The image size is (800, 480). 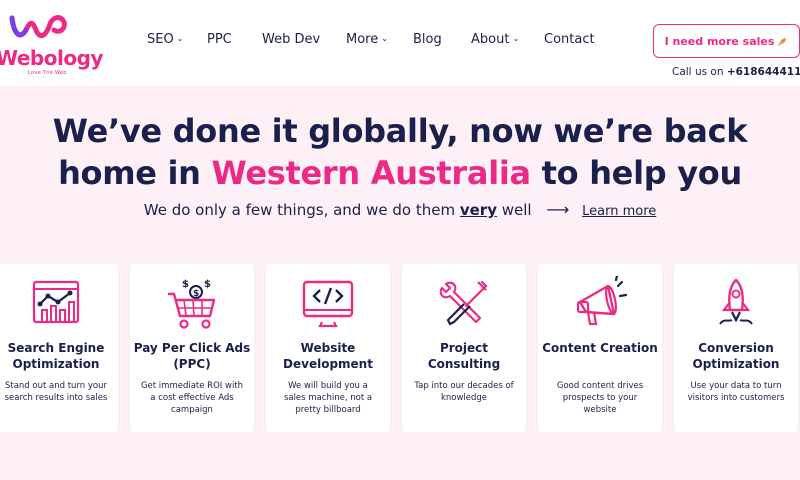 I want to click on hero-line-2-start: home in, so click(x=129, y=173).